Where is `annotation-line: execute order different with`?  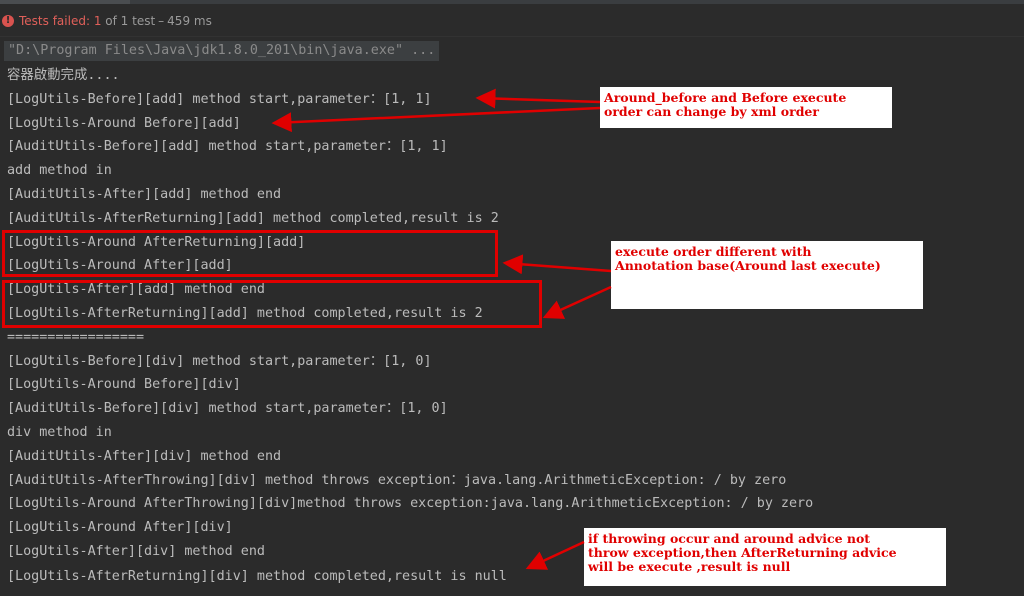 annotation-line: execute order different with is located at coordinates (713, 251).